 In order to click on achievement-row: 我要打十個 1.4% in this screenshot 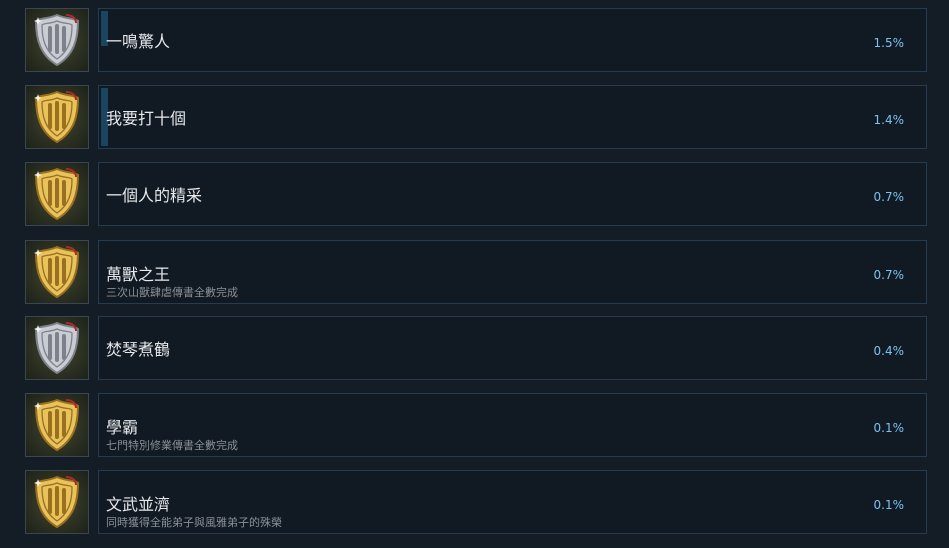, I will do `click(474, 118)`.